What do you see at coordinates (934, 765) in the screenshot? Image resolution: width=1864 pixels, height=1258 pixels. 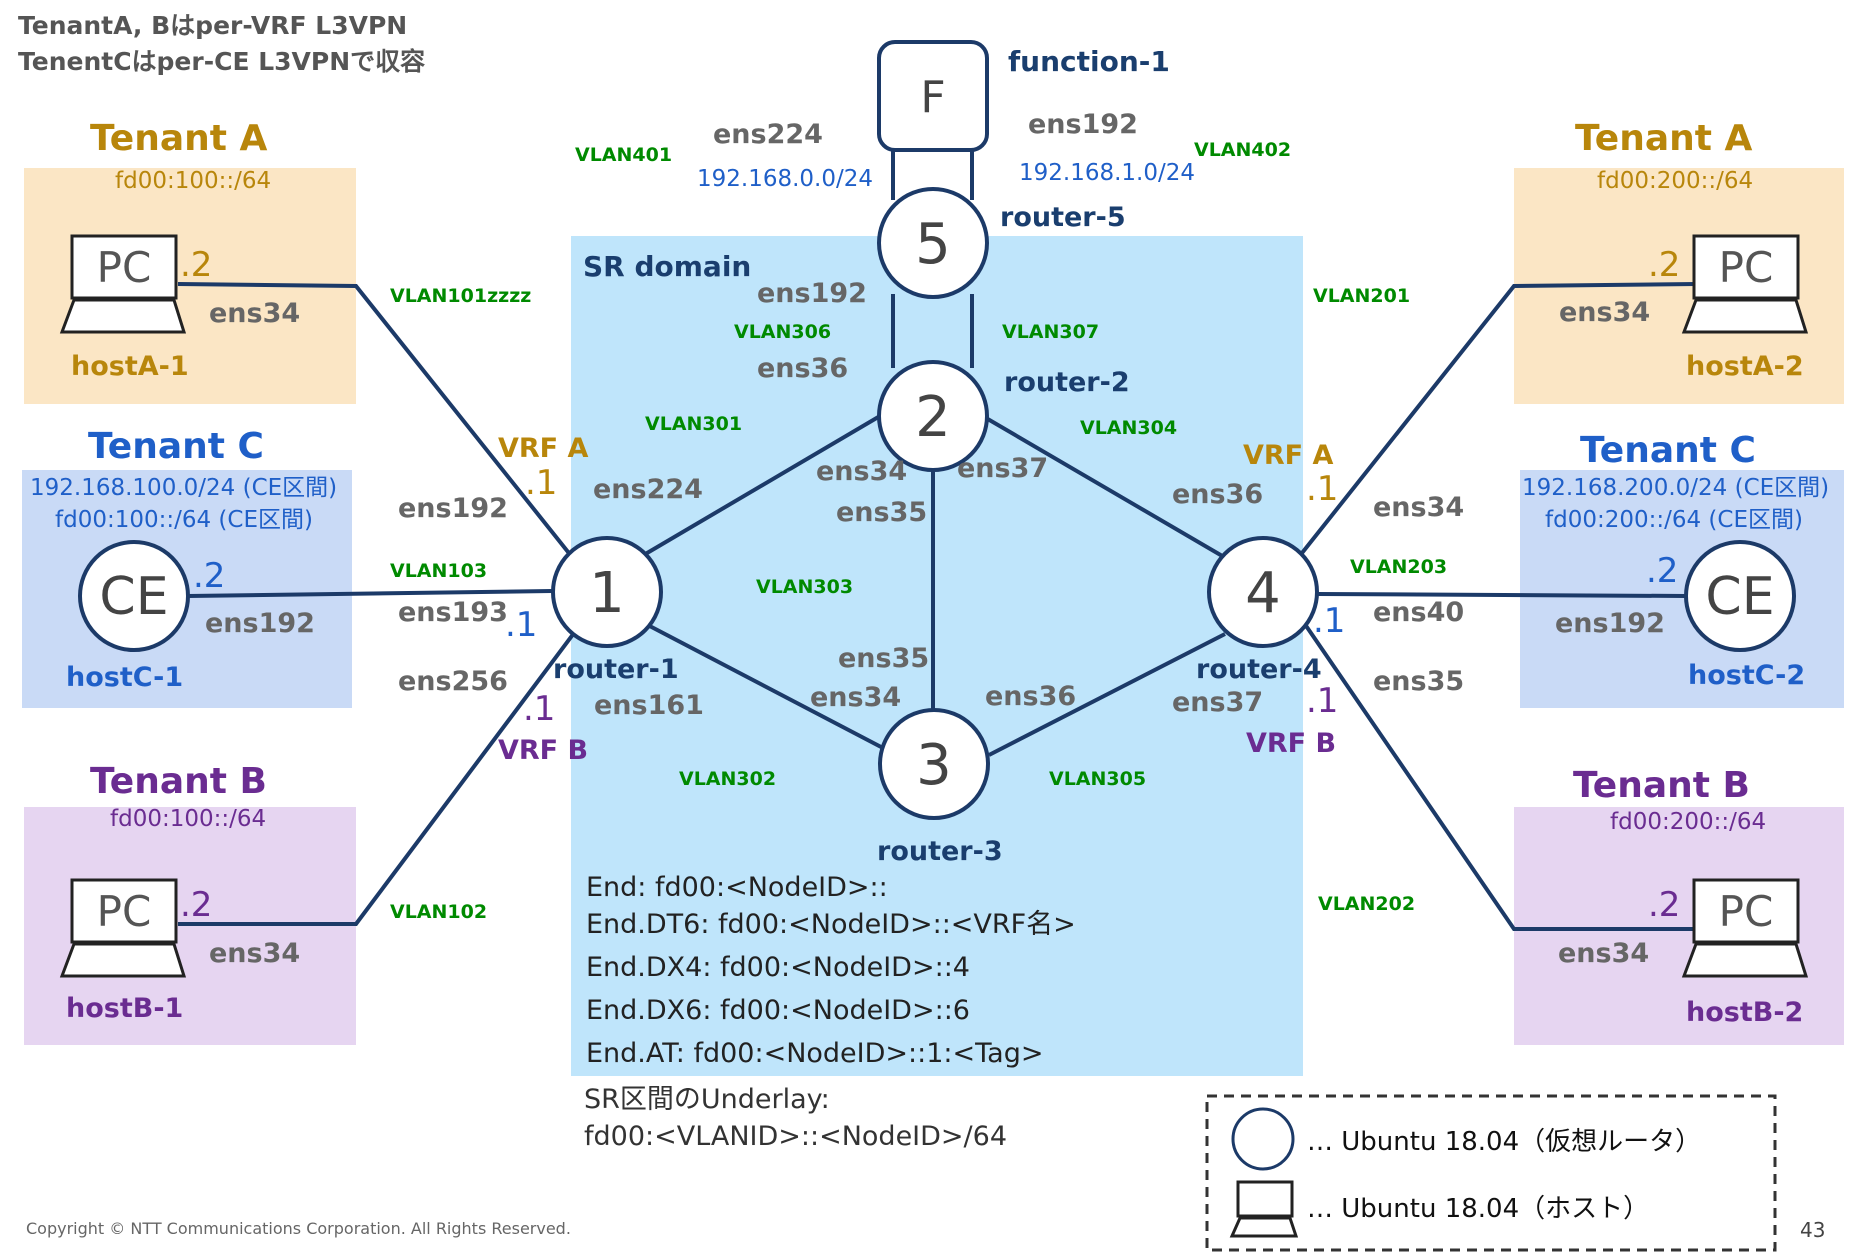 I see `router-3-id: 3` at bounding box center [934, 765].